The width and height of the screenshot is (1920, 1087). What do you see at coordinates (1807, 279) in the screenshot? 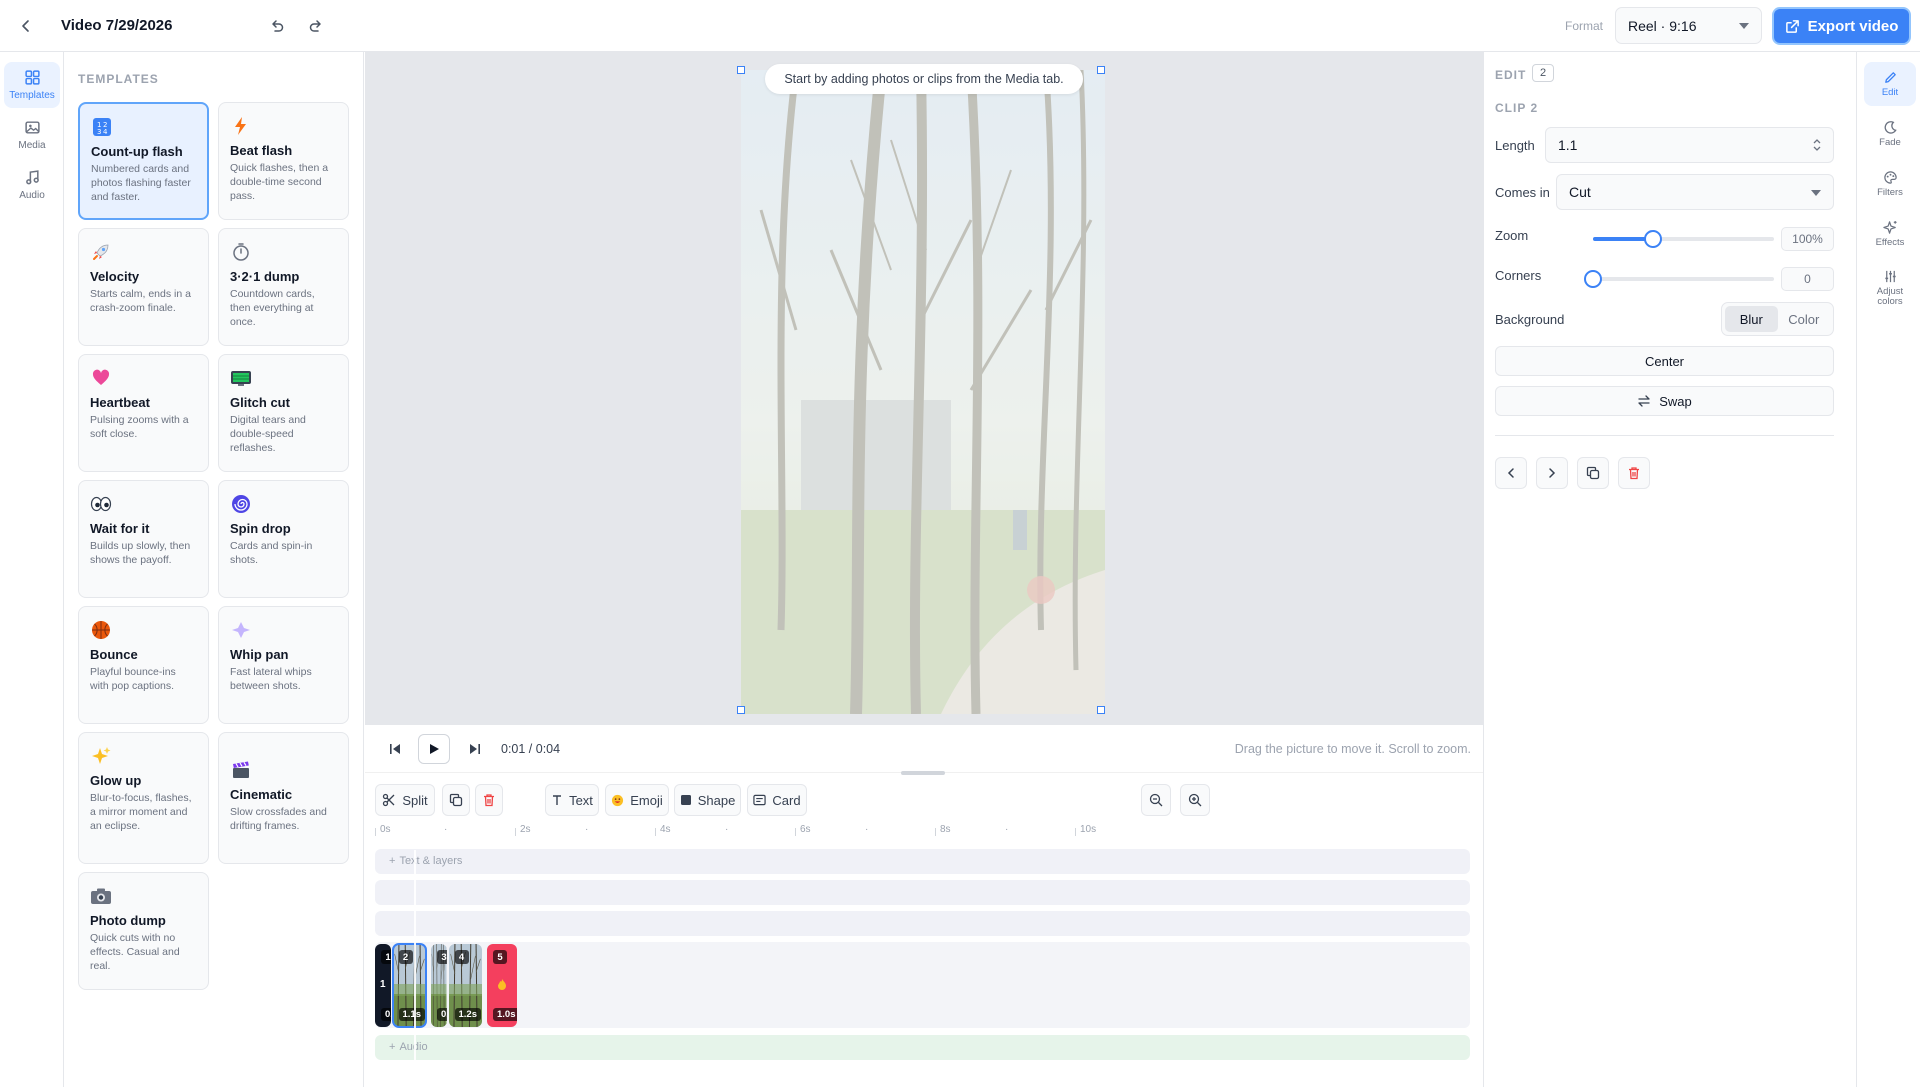
I see `corners-value: 0` at bounding box center [1807, 279].